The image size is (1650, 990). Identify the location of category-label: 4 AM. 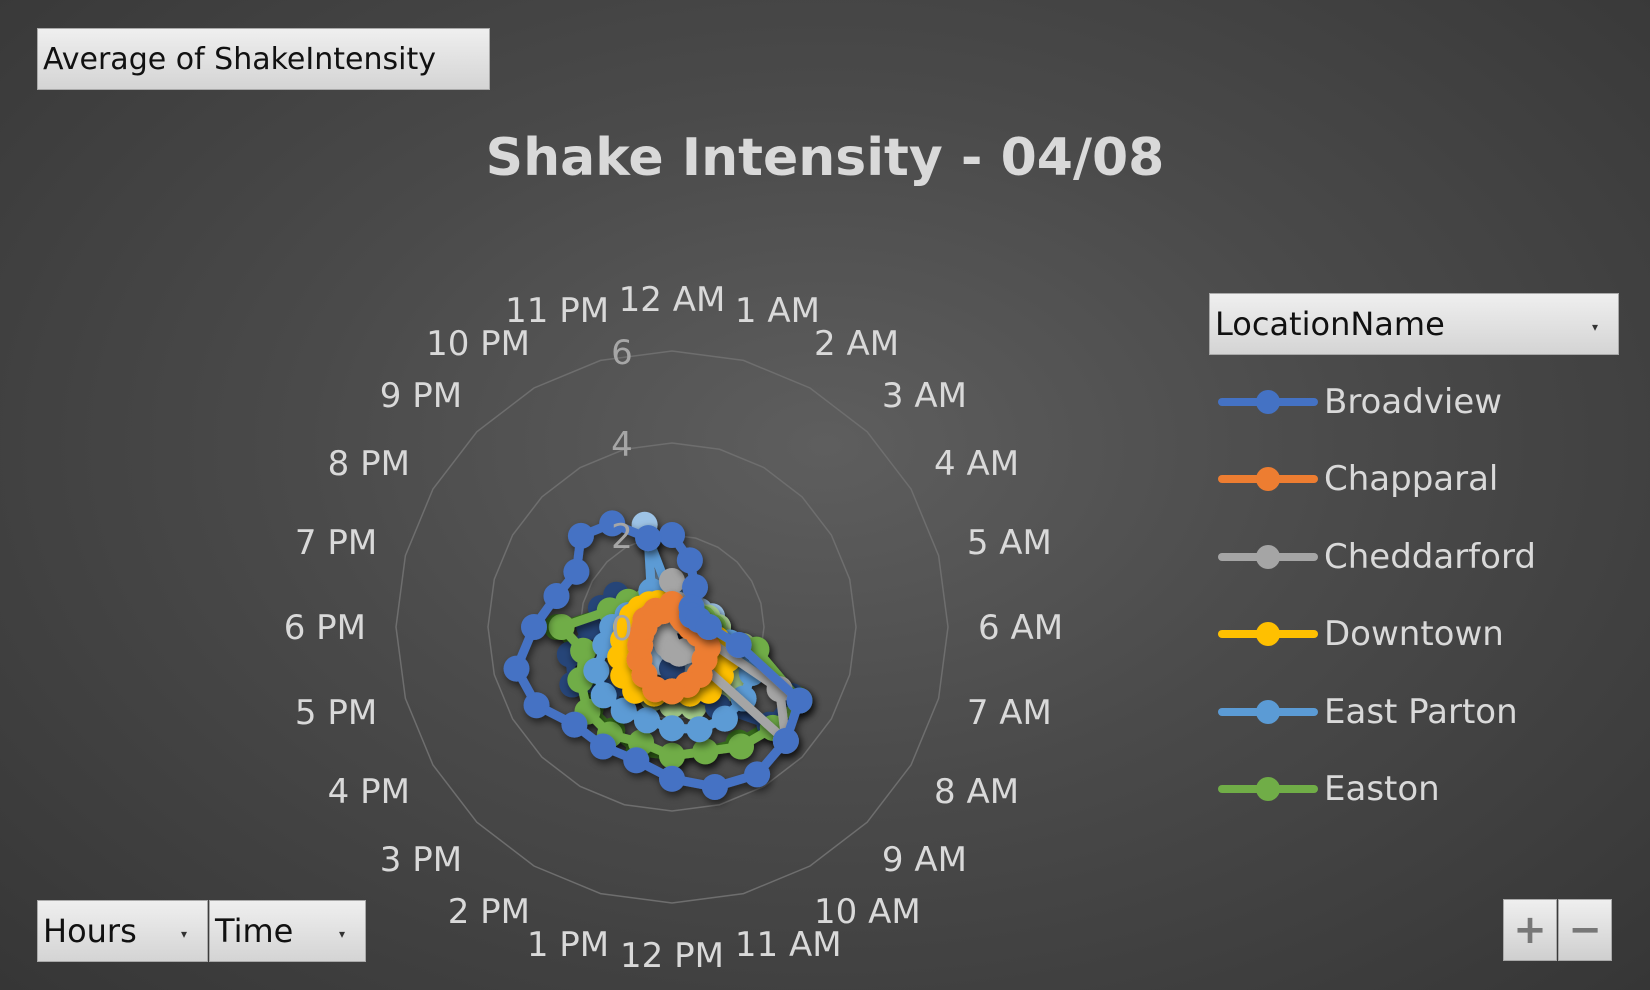
(976, 464).